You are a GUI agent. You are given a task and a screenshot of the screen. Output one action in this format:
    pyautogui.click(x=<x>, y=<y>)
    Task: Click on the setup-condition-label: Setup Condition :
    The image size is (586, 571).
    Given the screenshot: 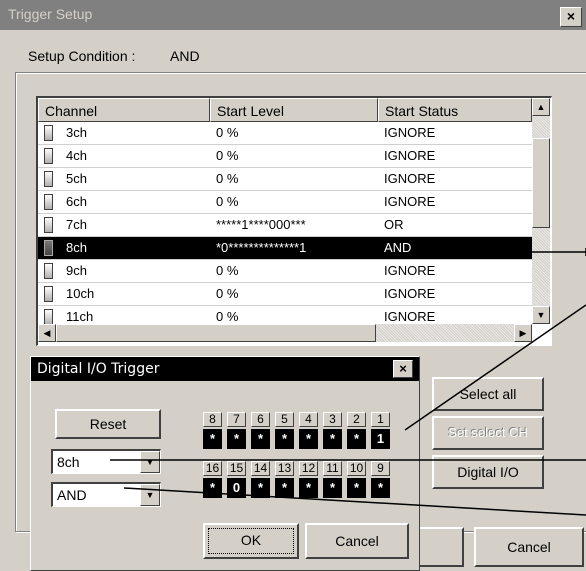 What is the action you would take?
    pyautogui.click(x=82, y=56)
    